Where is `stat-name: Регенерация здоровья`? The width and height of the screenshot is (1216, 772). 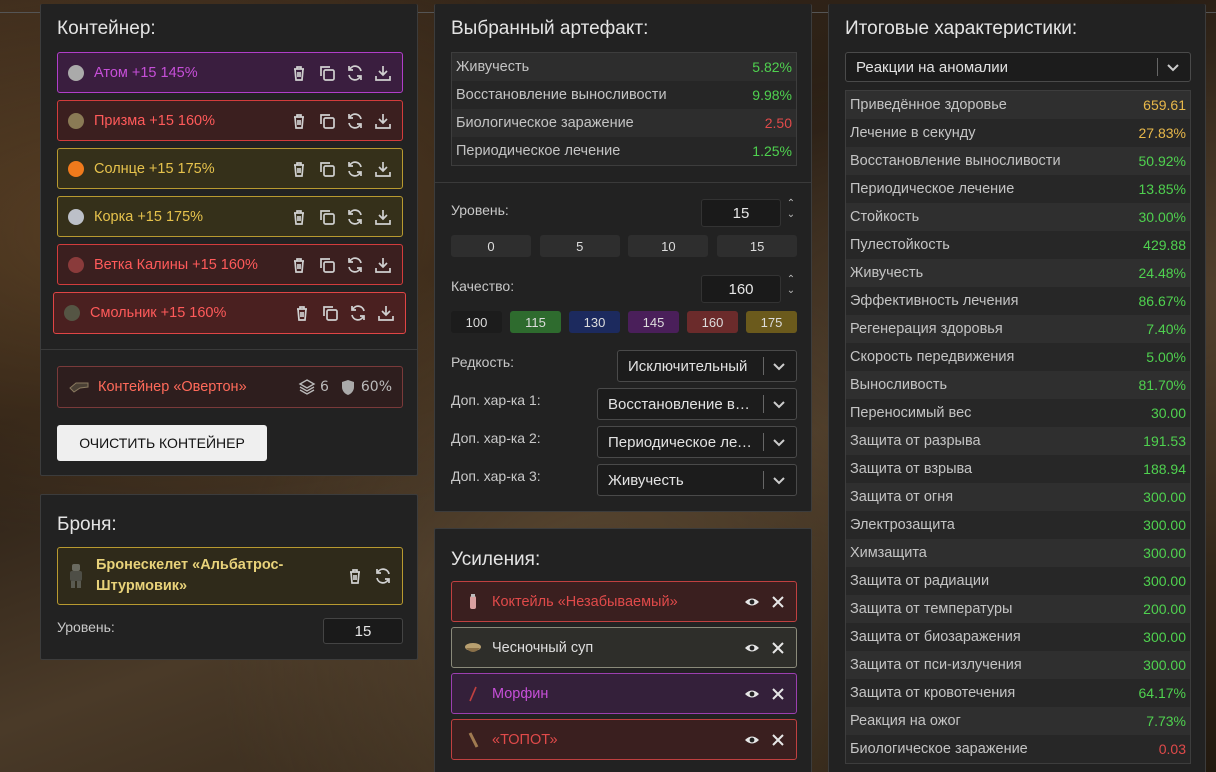
stat-name: Регенерация здоровья is located at coordinates (926, 329).